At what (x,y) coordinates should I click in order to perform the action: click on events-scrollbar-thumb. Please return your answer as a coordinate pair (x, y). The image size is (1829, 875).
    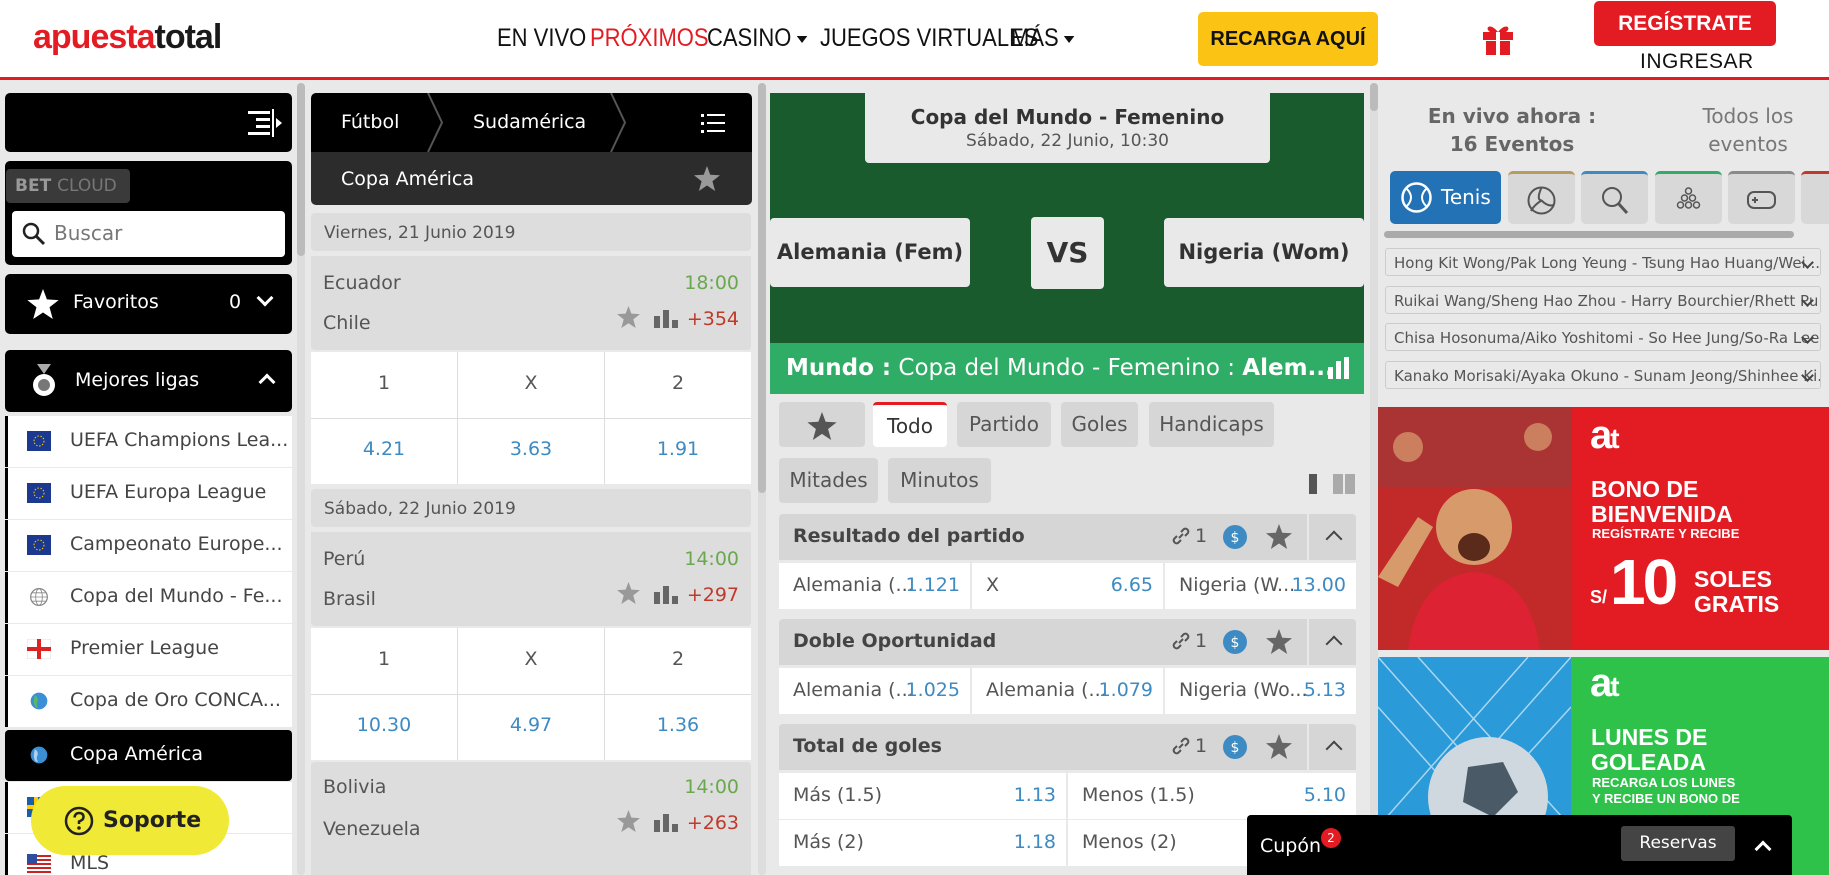
    Looking at the image, I should click on (762, 288).